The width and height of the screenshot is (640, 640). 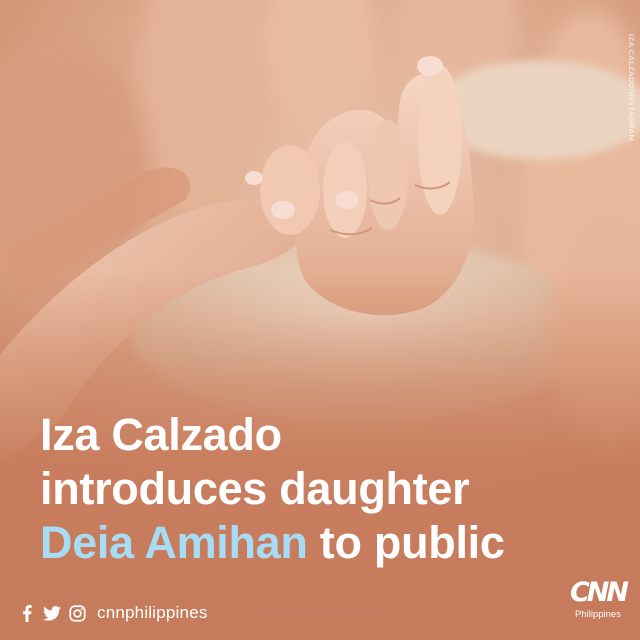 I want to click on cnn-philippines-logo: CNN Philippines, so click(x=599, y=602).